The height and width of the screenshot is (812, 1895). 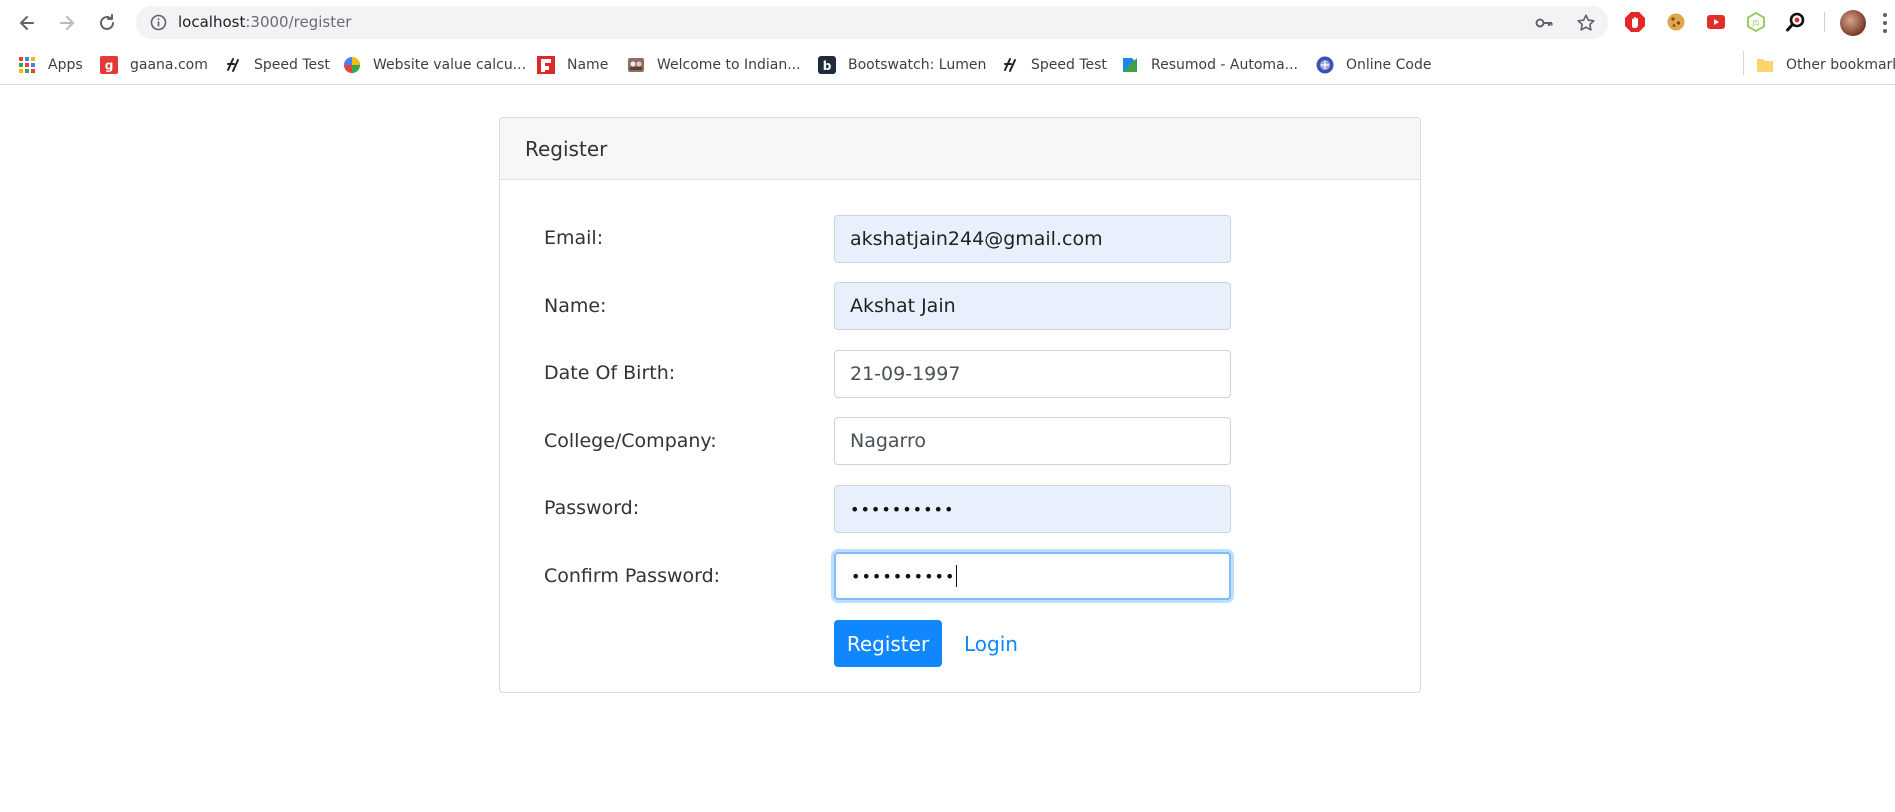 What do you see at coordinates (1796, 22) in the screenshot?
I see `search-extension-icon` at bounding box center [1796, 22].